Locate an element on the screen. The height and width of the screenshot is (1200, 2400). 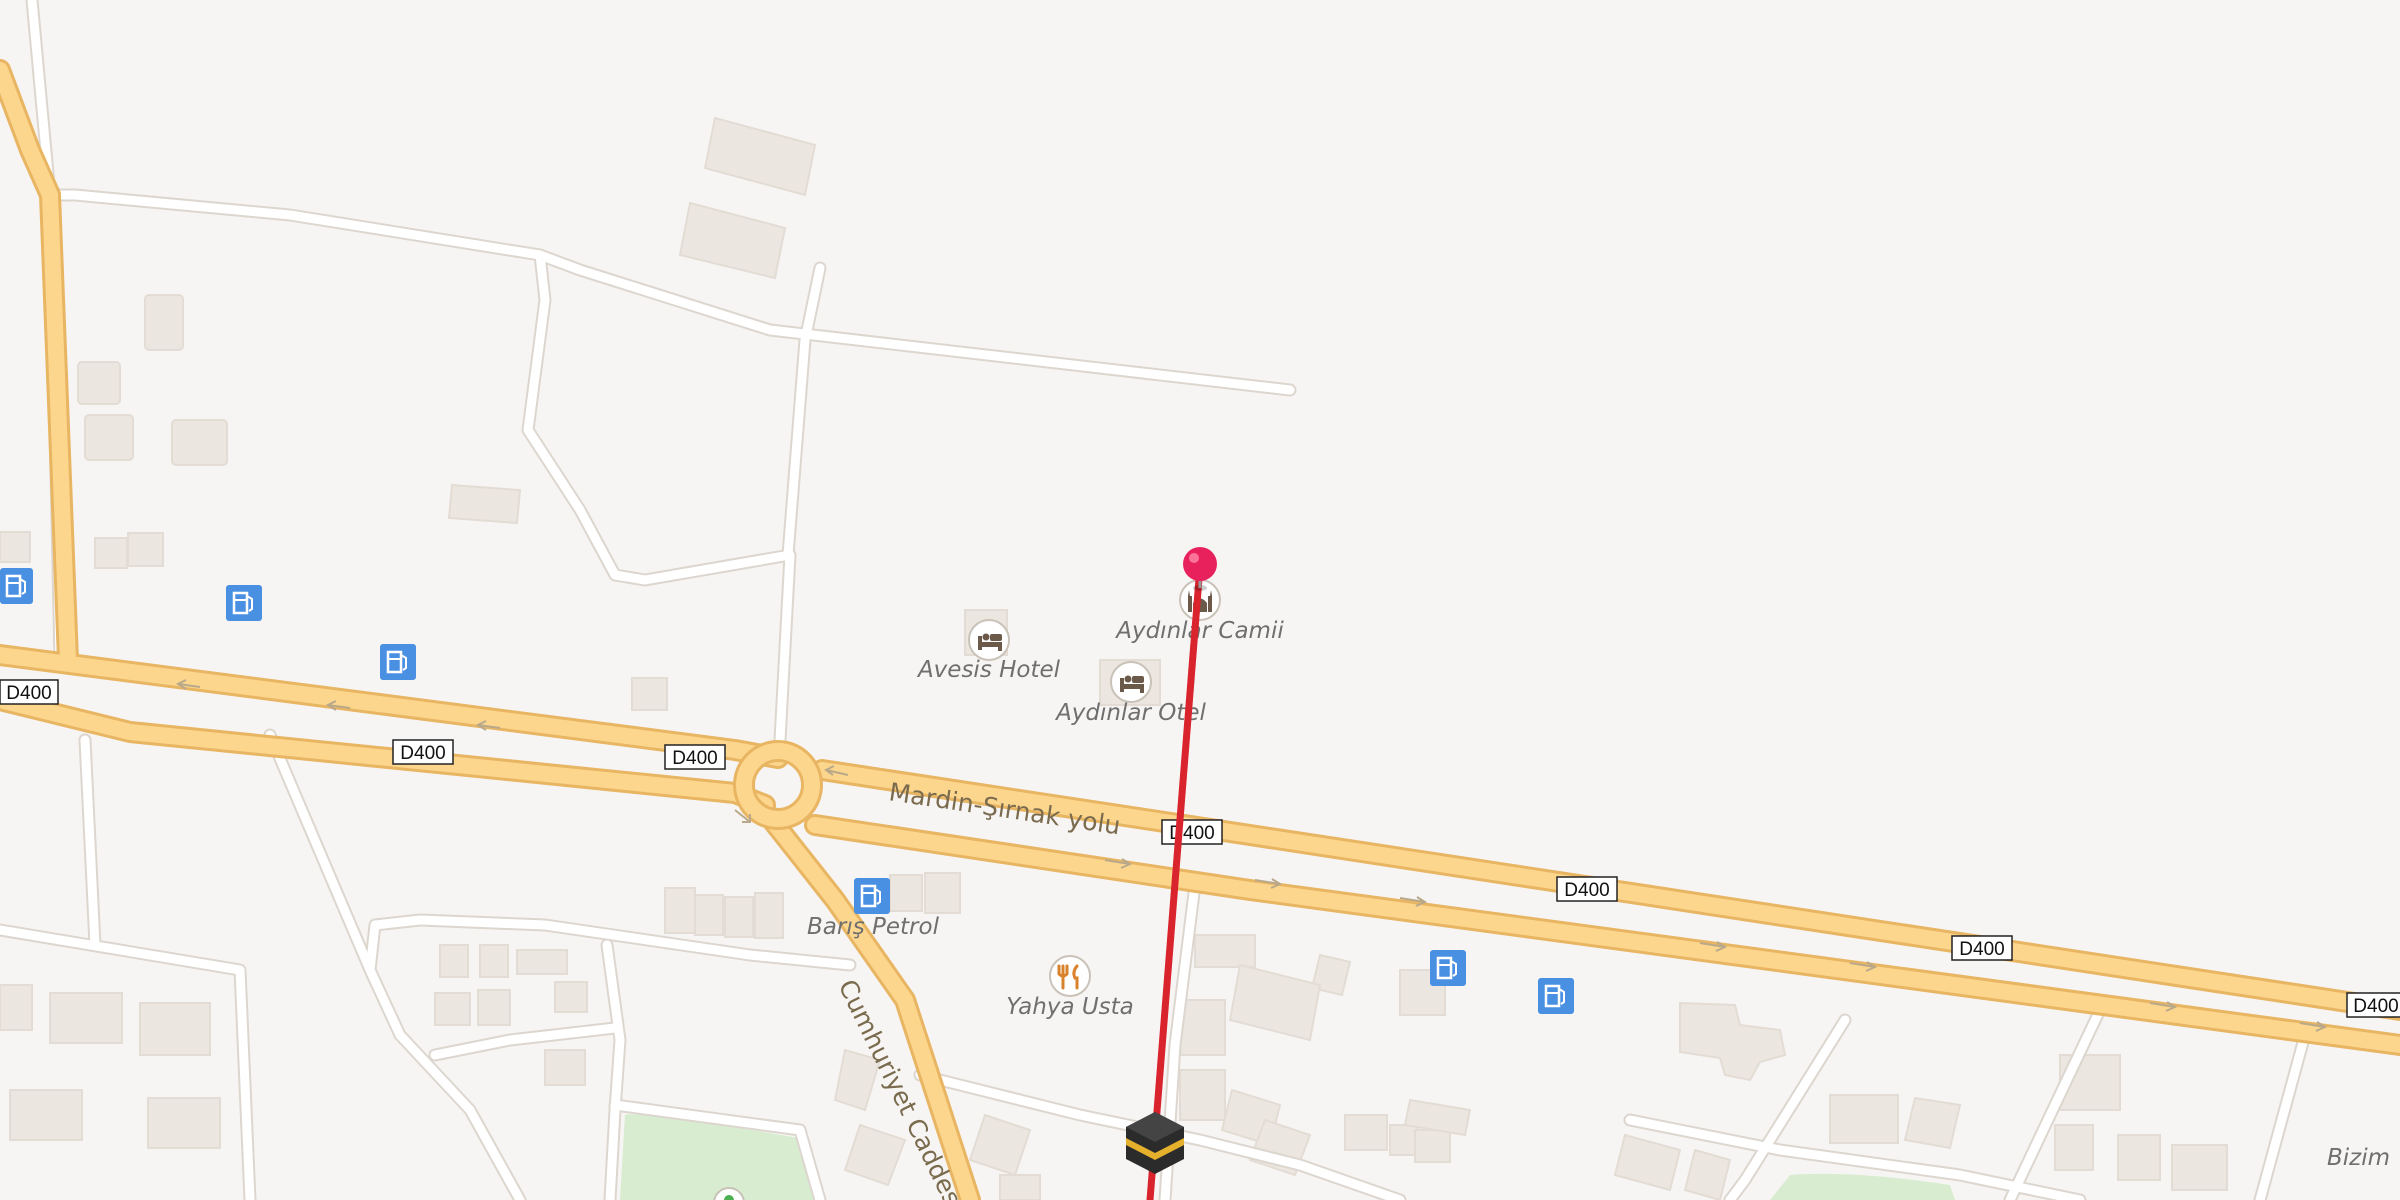
poi-yahya-usta is located at coordinates (1070, 976).